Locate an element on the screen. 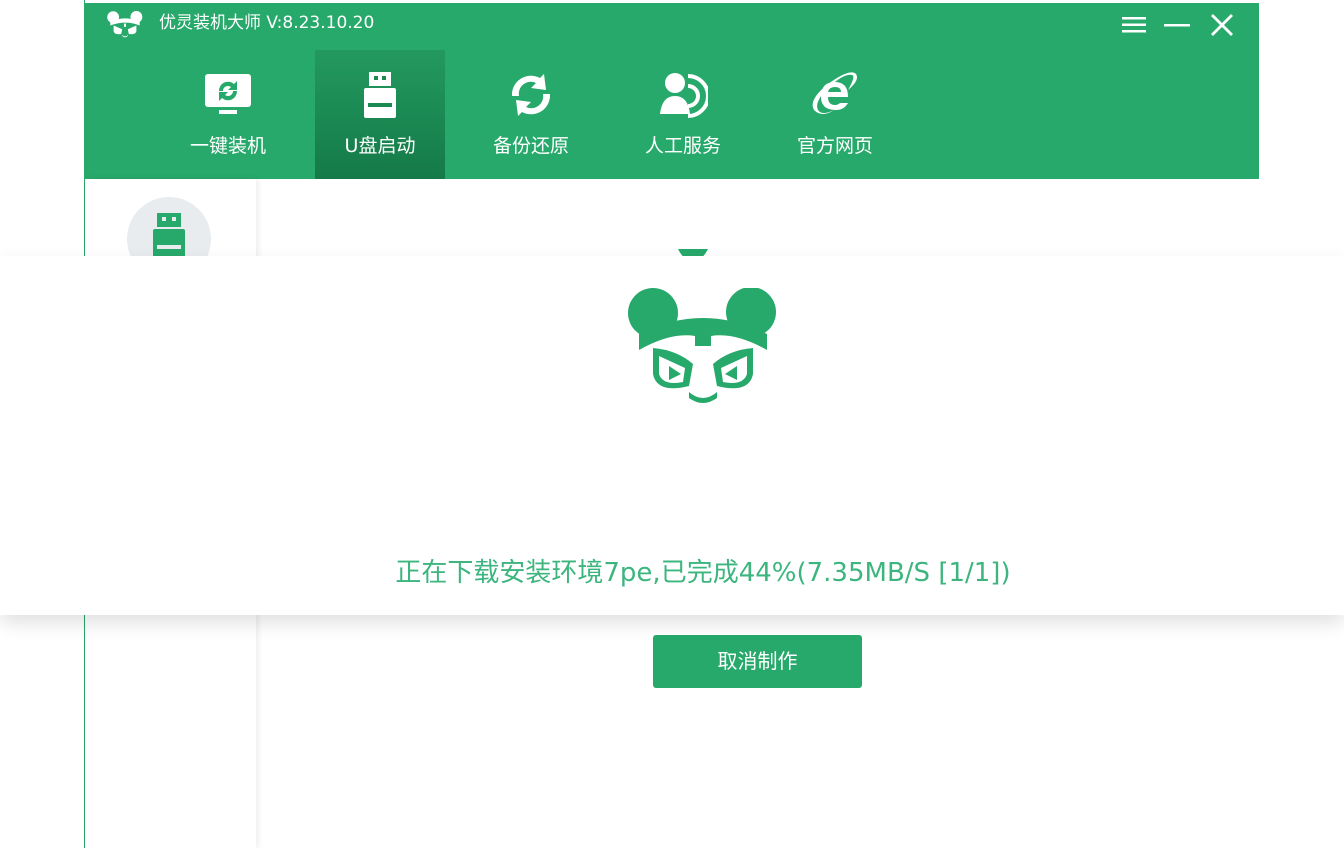  window-title: 优灵装机大师 V:8.23.10.20 is located at coordinates (267, 23).